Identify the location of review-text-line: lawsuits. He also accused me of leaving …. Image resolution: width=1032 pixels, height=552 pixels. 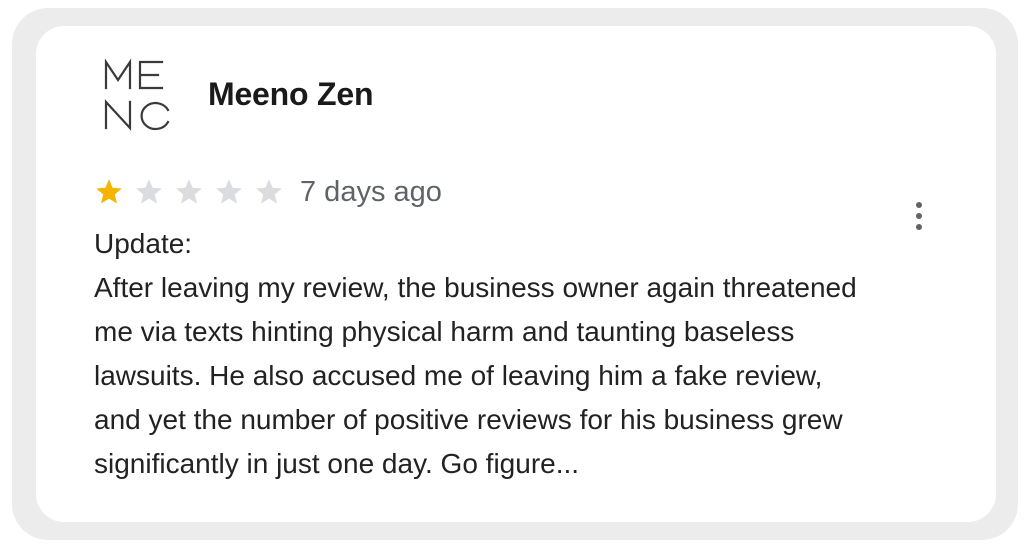
(458, 375).